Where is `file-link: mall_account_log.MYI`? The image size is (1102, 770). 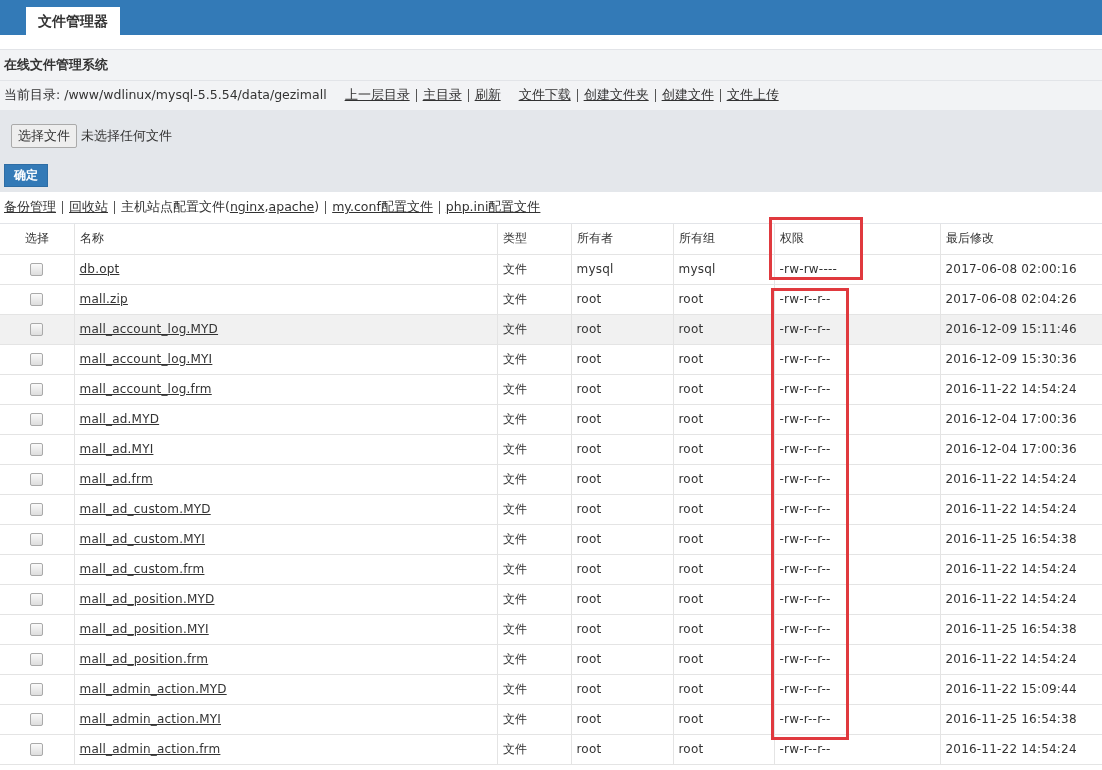 file-link: mall_account_log.MYI is located at coordinates (146, 359).